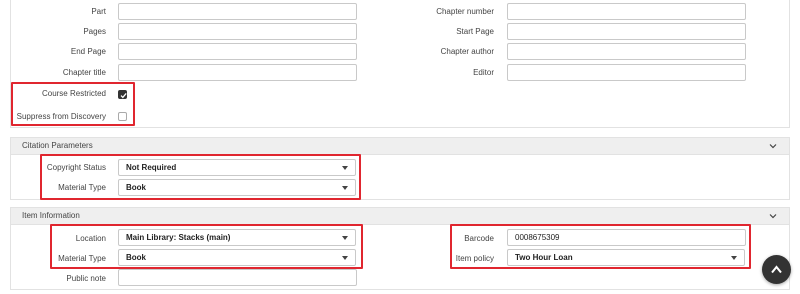 The width and height of the screenshot is (800, 294). Describe the element at coordinates (51, 215) in the screenshot. I see `item-information-title: Item Information` at that location.